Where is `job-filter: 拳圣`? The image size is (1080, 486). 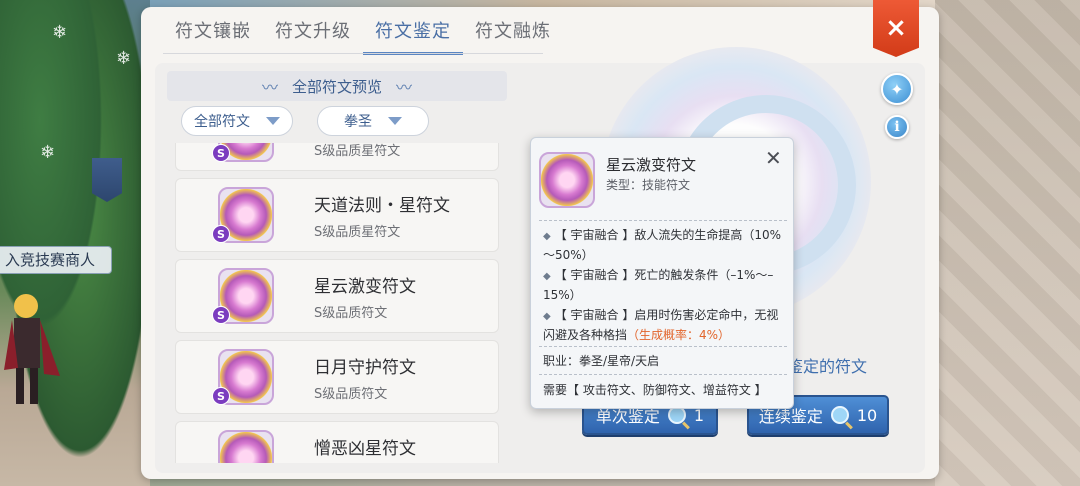
job-filter: 拳圣 is located at coordinates (373, 121).